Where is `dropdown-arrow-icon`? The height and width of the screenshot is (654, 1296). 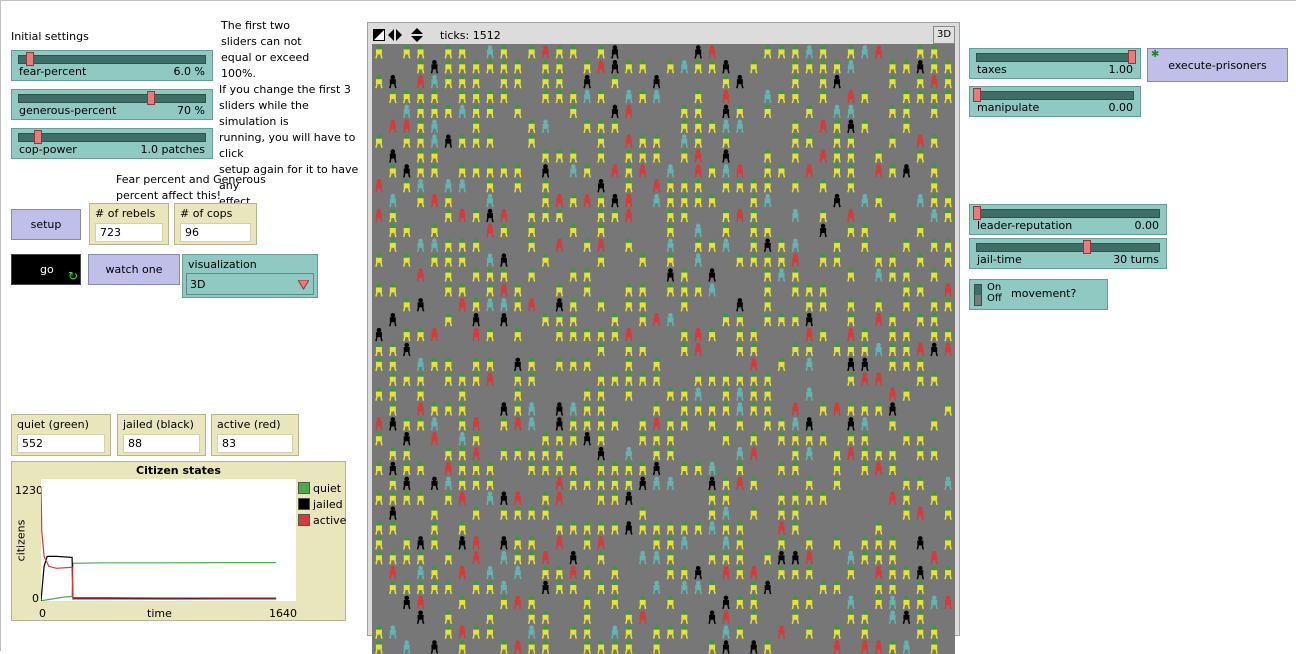 dropdown-arrow-icon is located at coordinates (303, 285).